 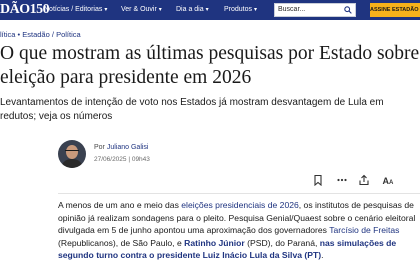 I want to click on search-icon, so click(x=348, y=10).